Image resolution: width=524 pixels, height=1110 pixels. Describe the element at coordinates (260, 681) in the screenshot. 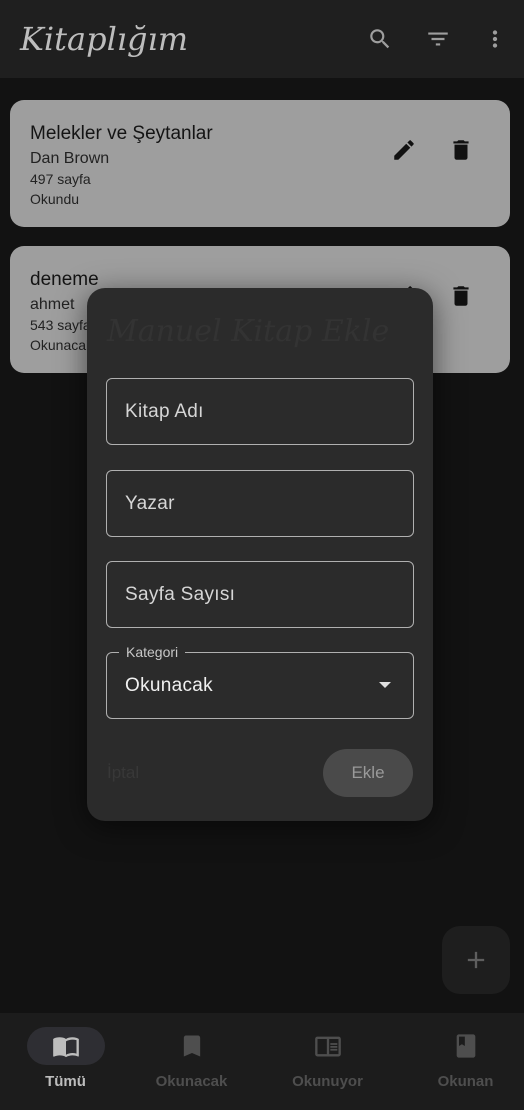

I see `category-select: Kategori Okunacak` at that location.